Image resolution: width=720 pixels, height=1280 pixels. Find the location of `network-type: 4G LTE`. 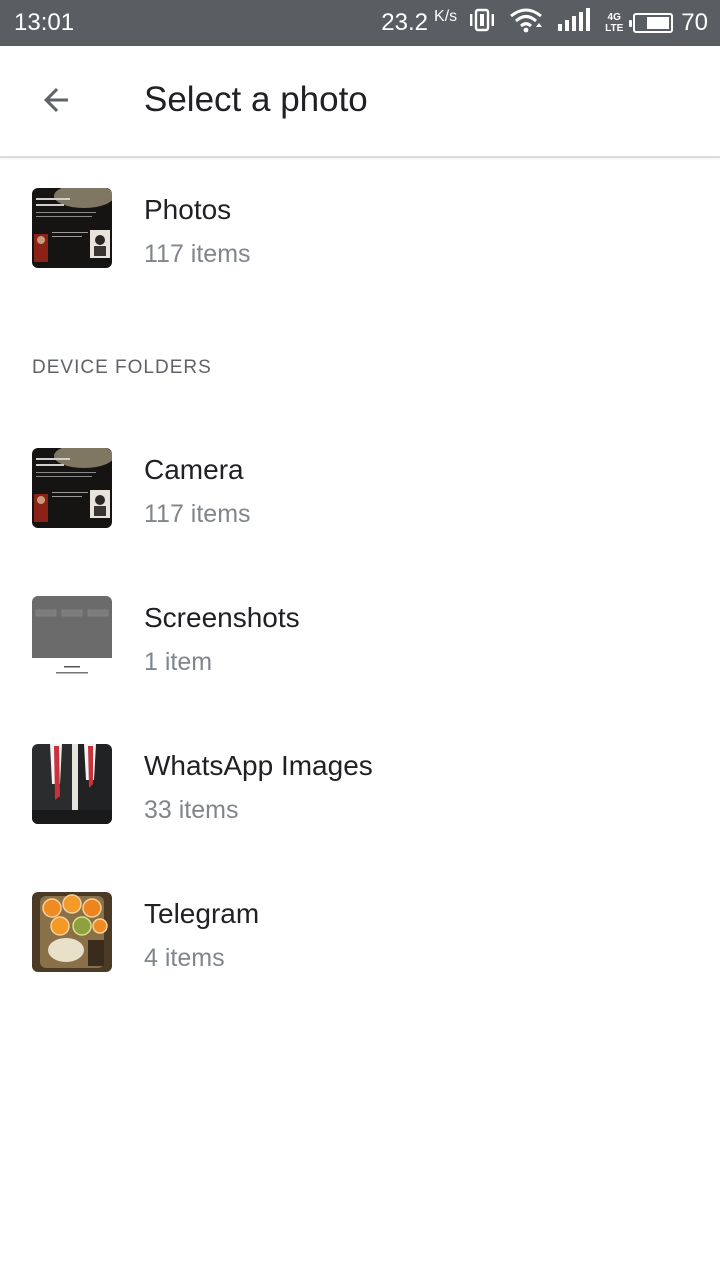

network-type: 4G LTE is located at coordinates (614, 23).